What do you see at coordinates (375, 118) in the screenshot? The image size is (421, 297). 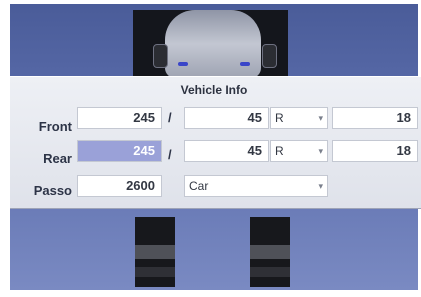 I see `front-rim-field: 18` at bounding box center [375, 118].